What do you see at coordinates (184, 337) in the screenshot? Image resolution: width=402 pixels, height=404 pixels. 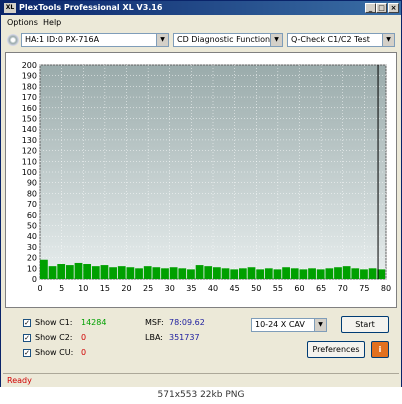 I see `lba-value: 351737` at bounding box center [184, 337].